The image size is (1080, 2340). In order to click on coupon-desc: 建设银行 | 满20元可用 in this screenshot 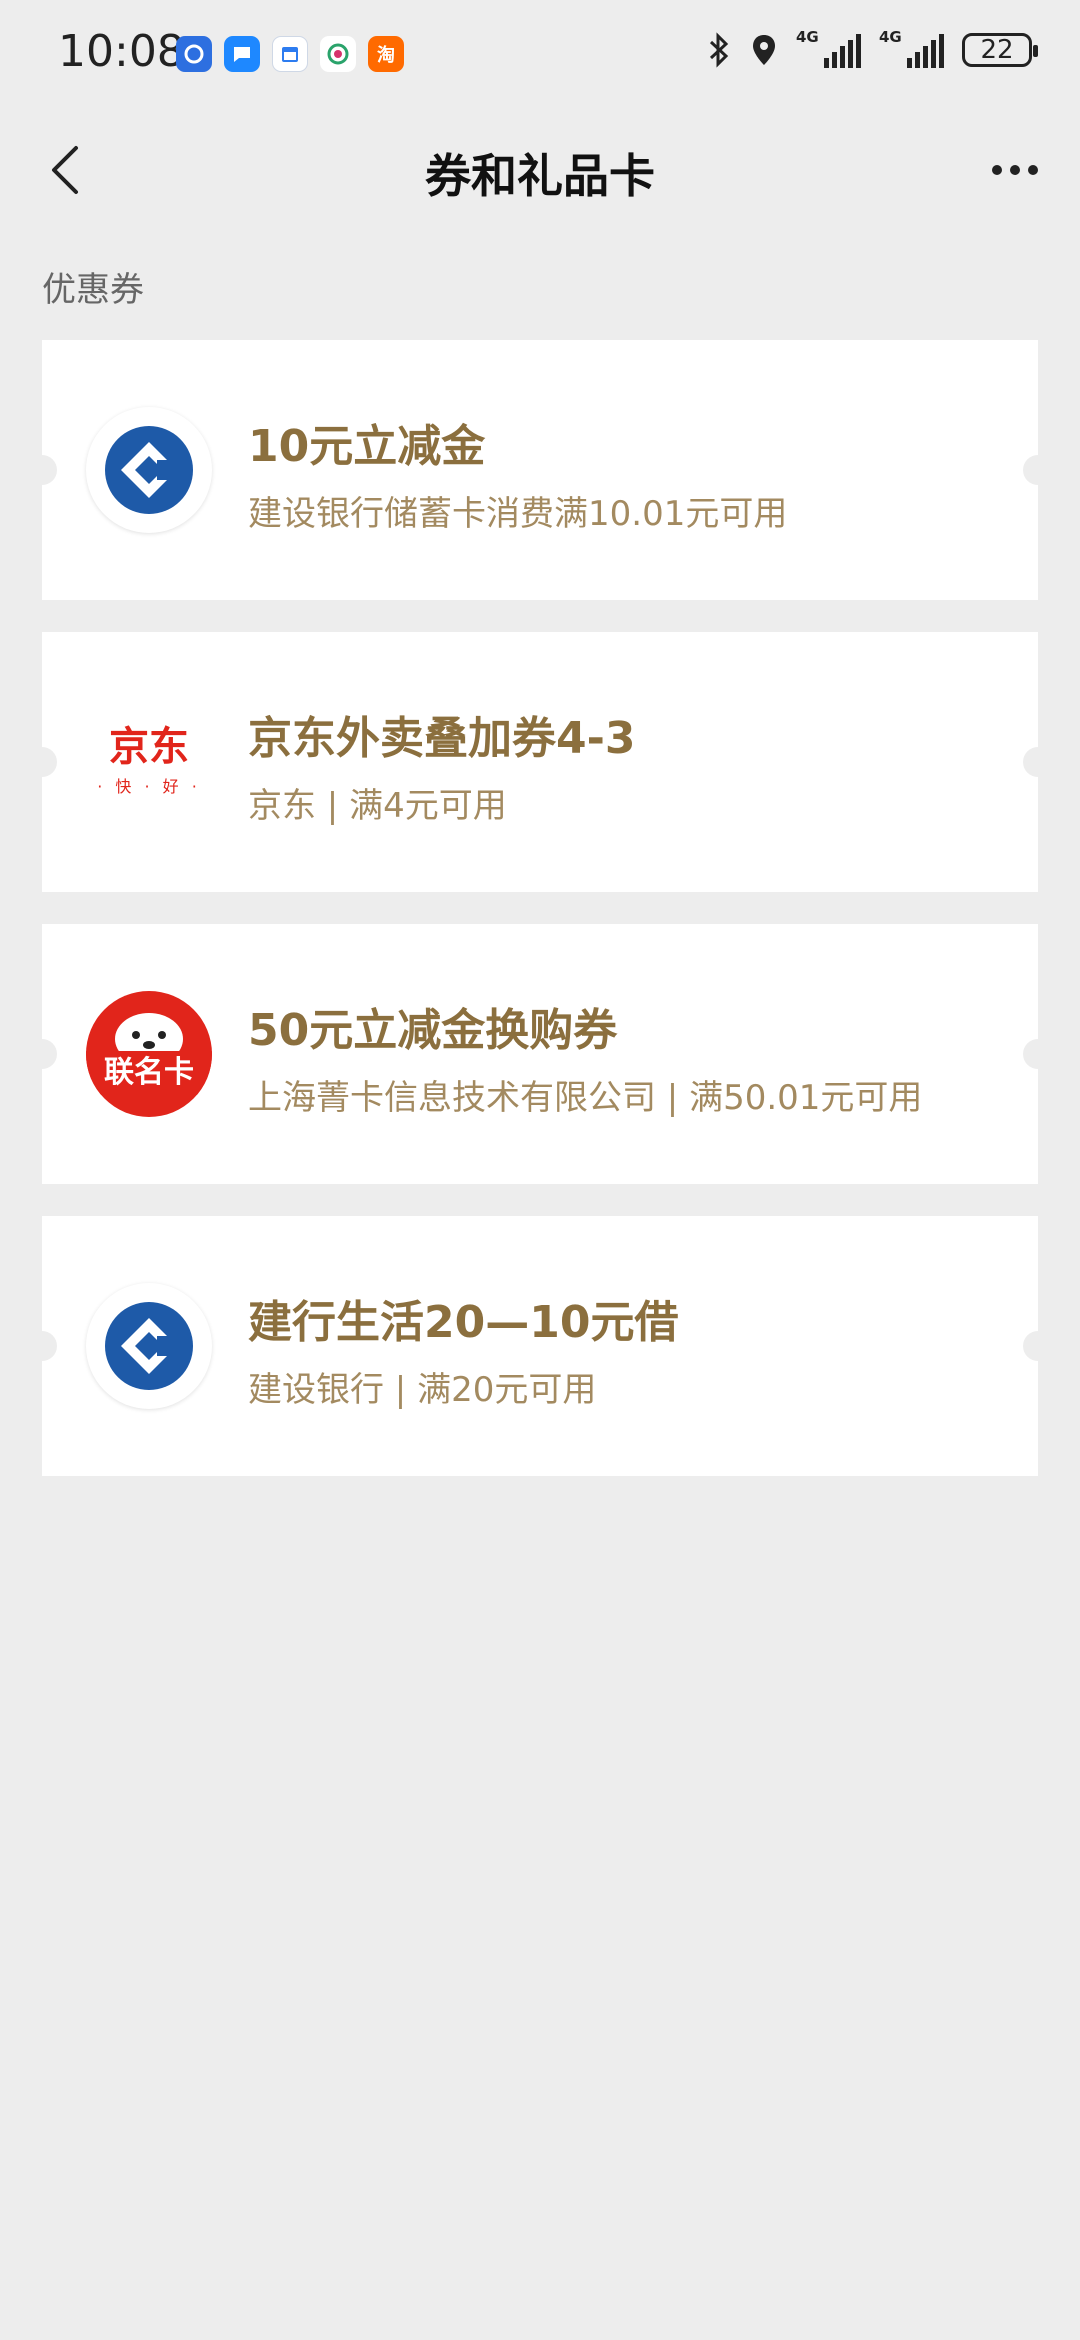, I will do `click(422, 1390)`.